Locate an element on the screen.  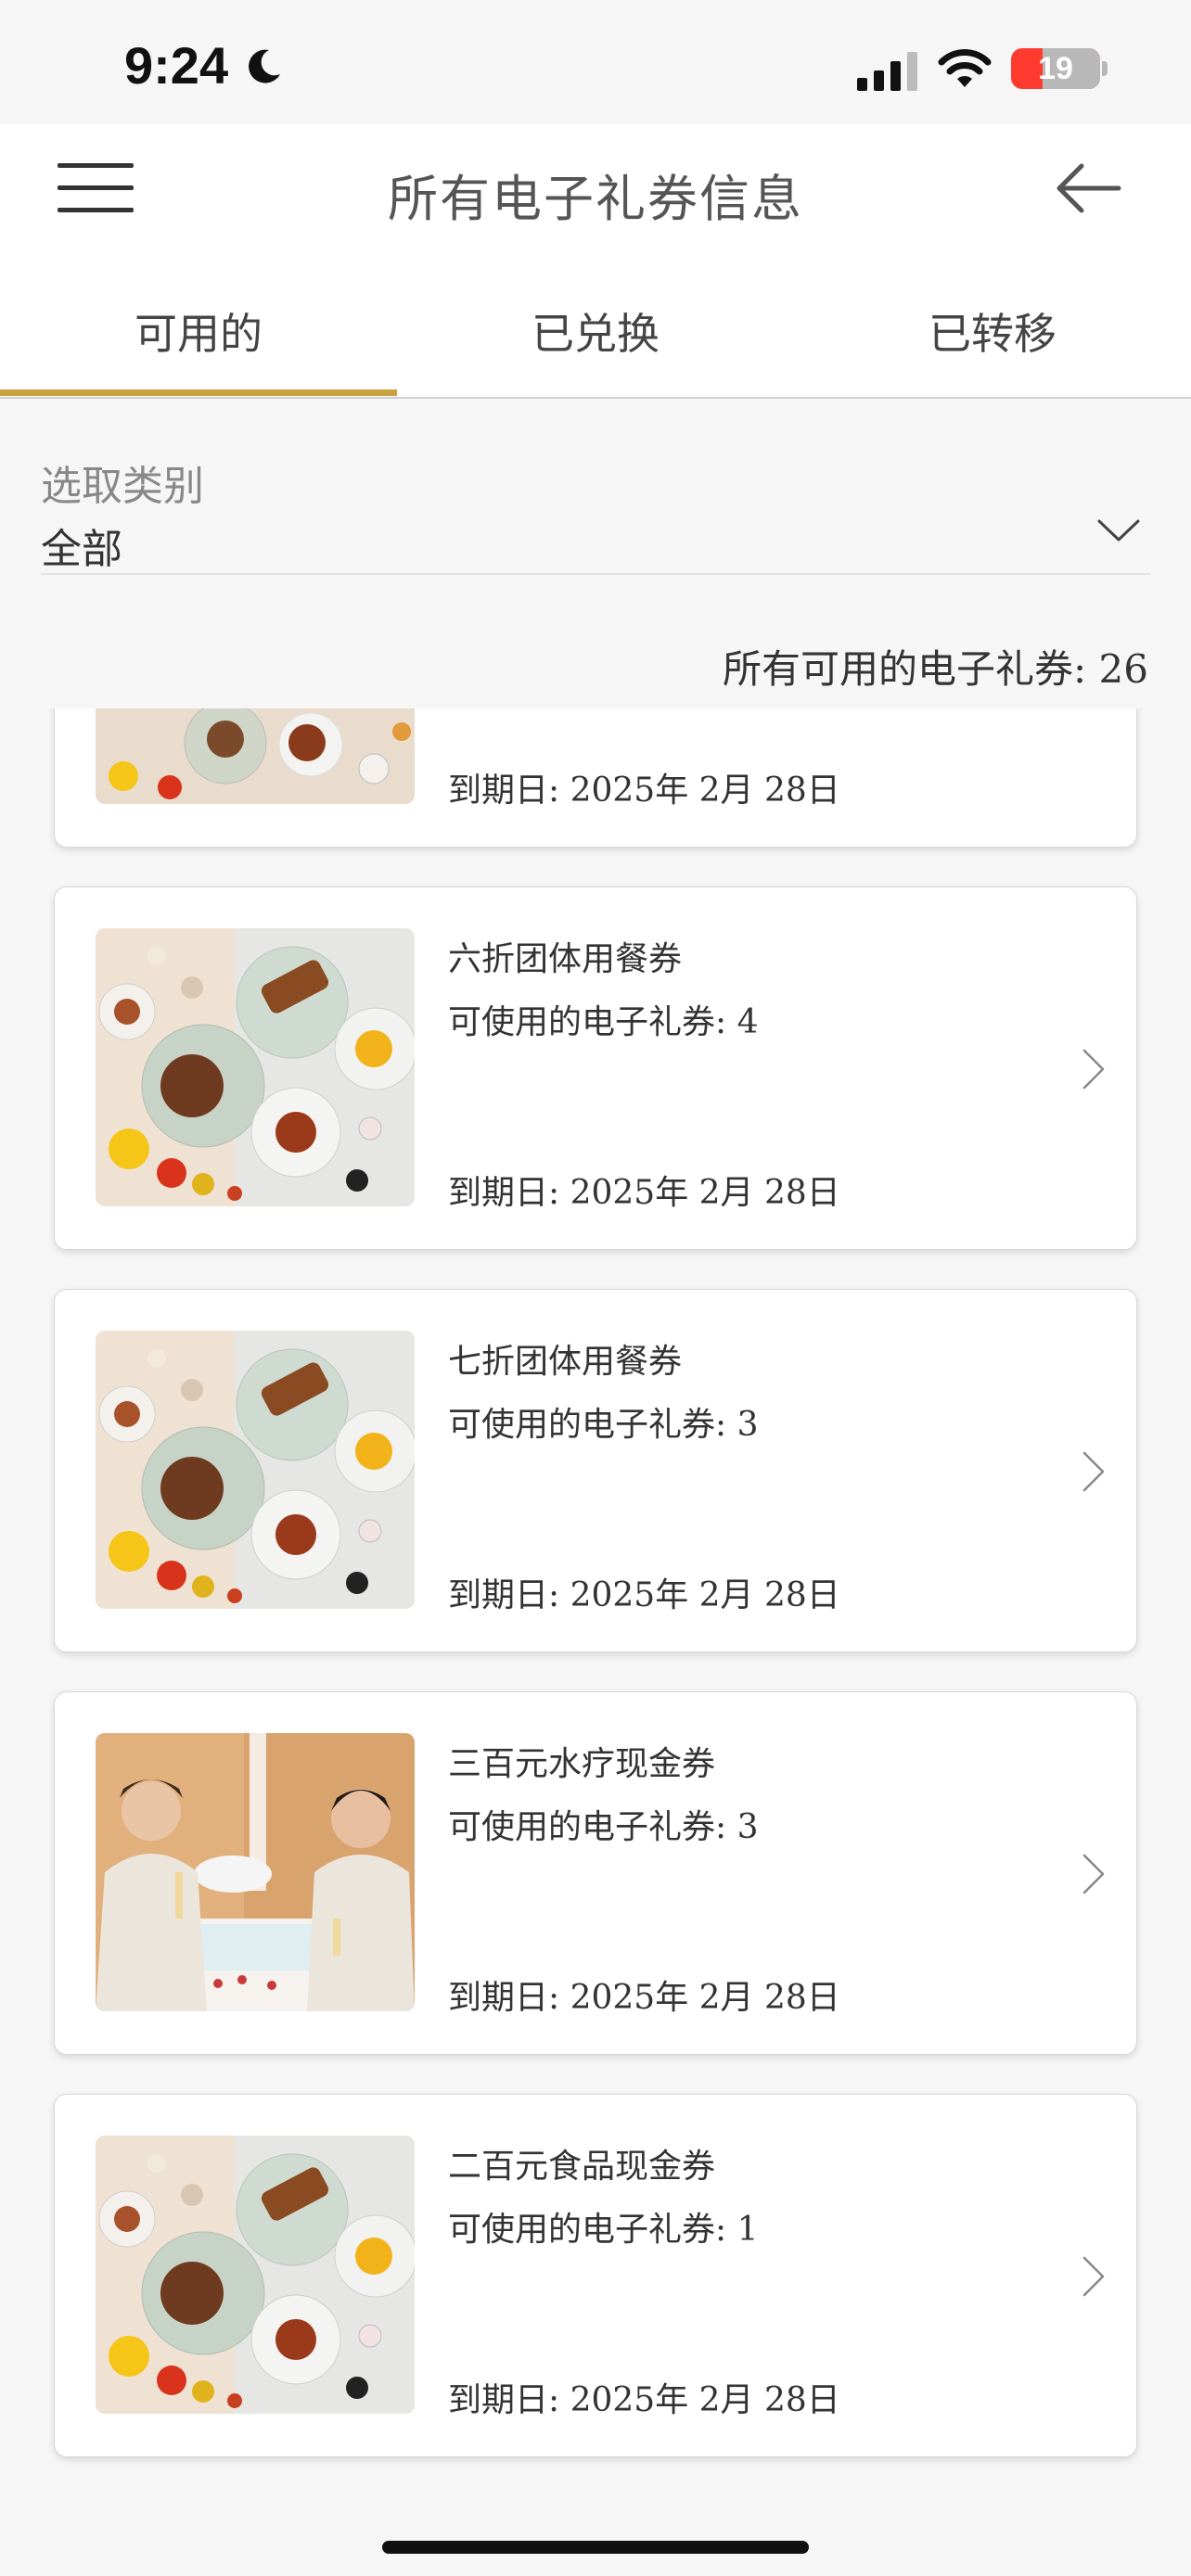
tab-bar: 可用的 已兑换 已转移 is located at coordinates (595, 326).